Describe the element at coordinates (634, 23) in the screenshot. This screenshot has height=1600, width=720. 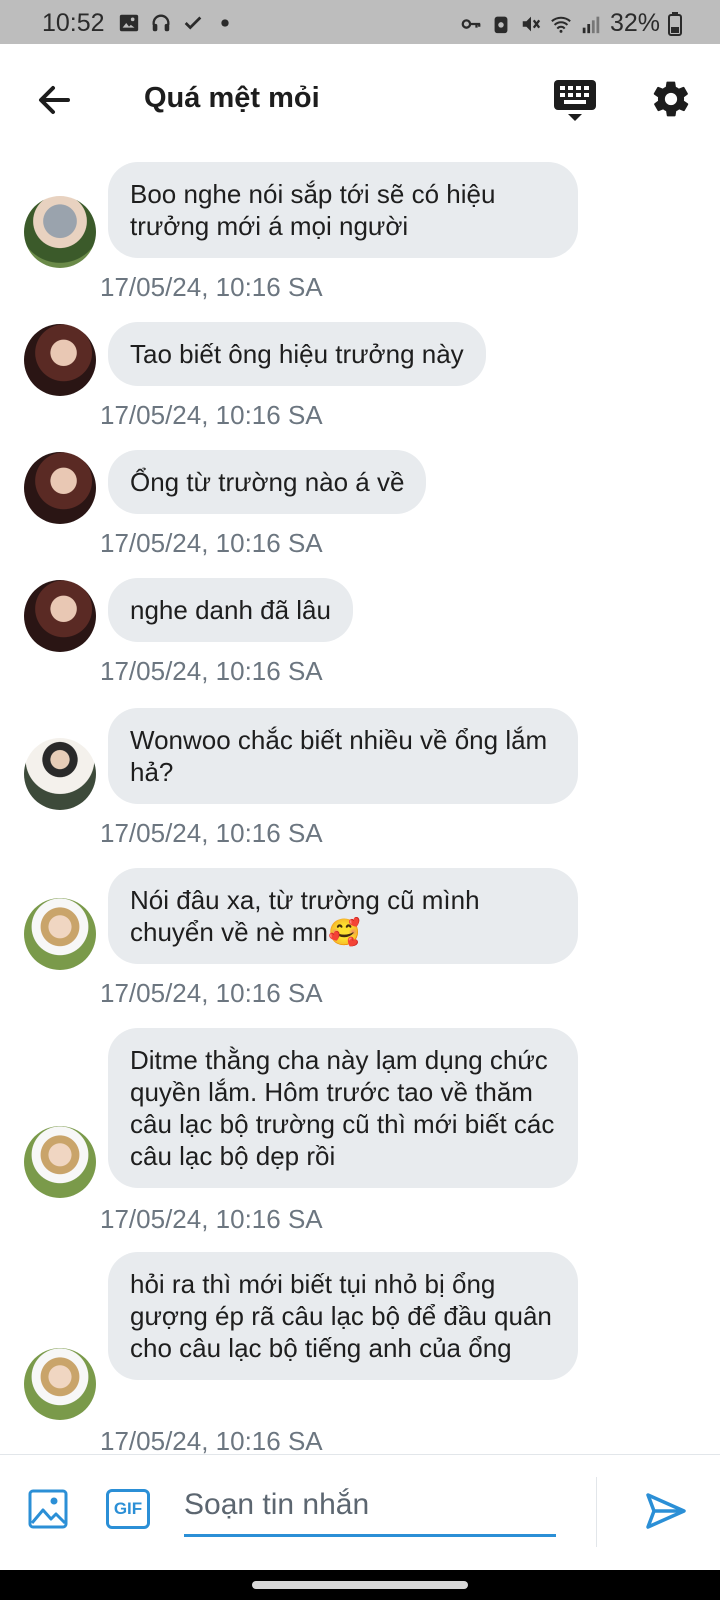
I see `battery-percentage: 32%` at that location.